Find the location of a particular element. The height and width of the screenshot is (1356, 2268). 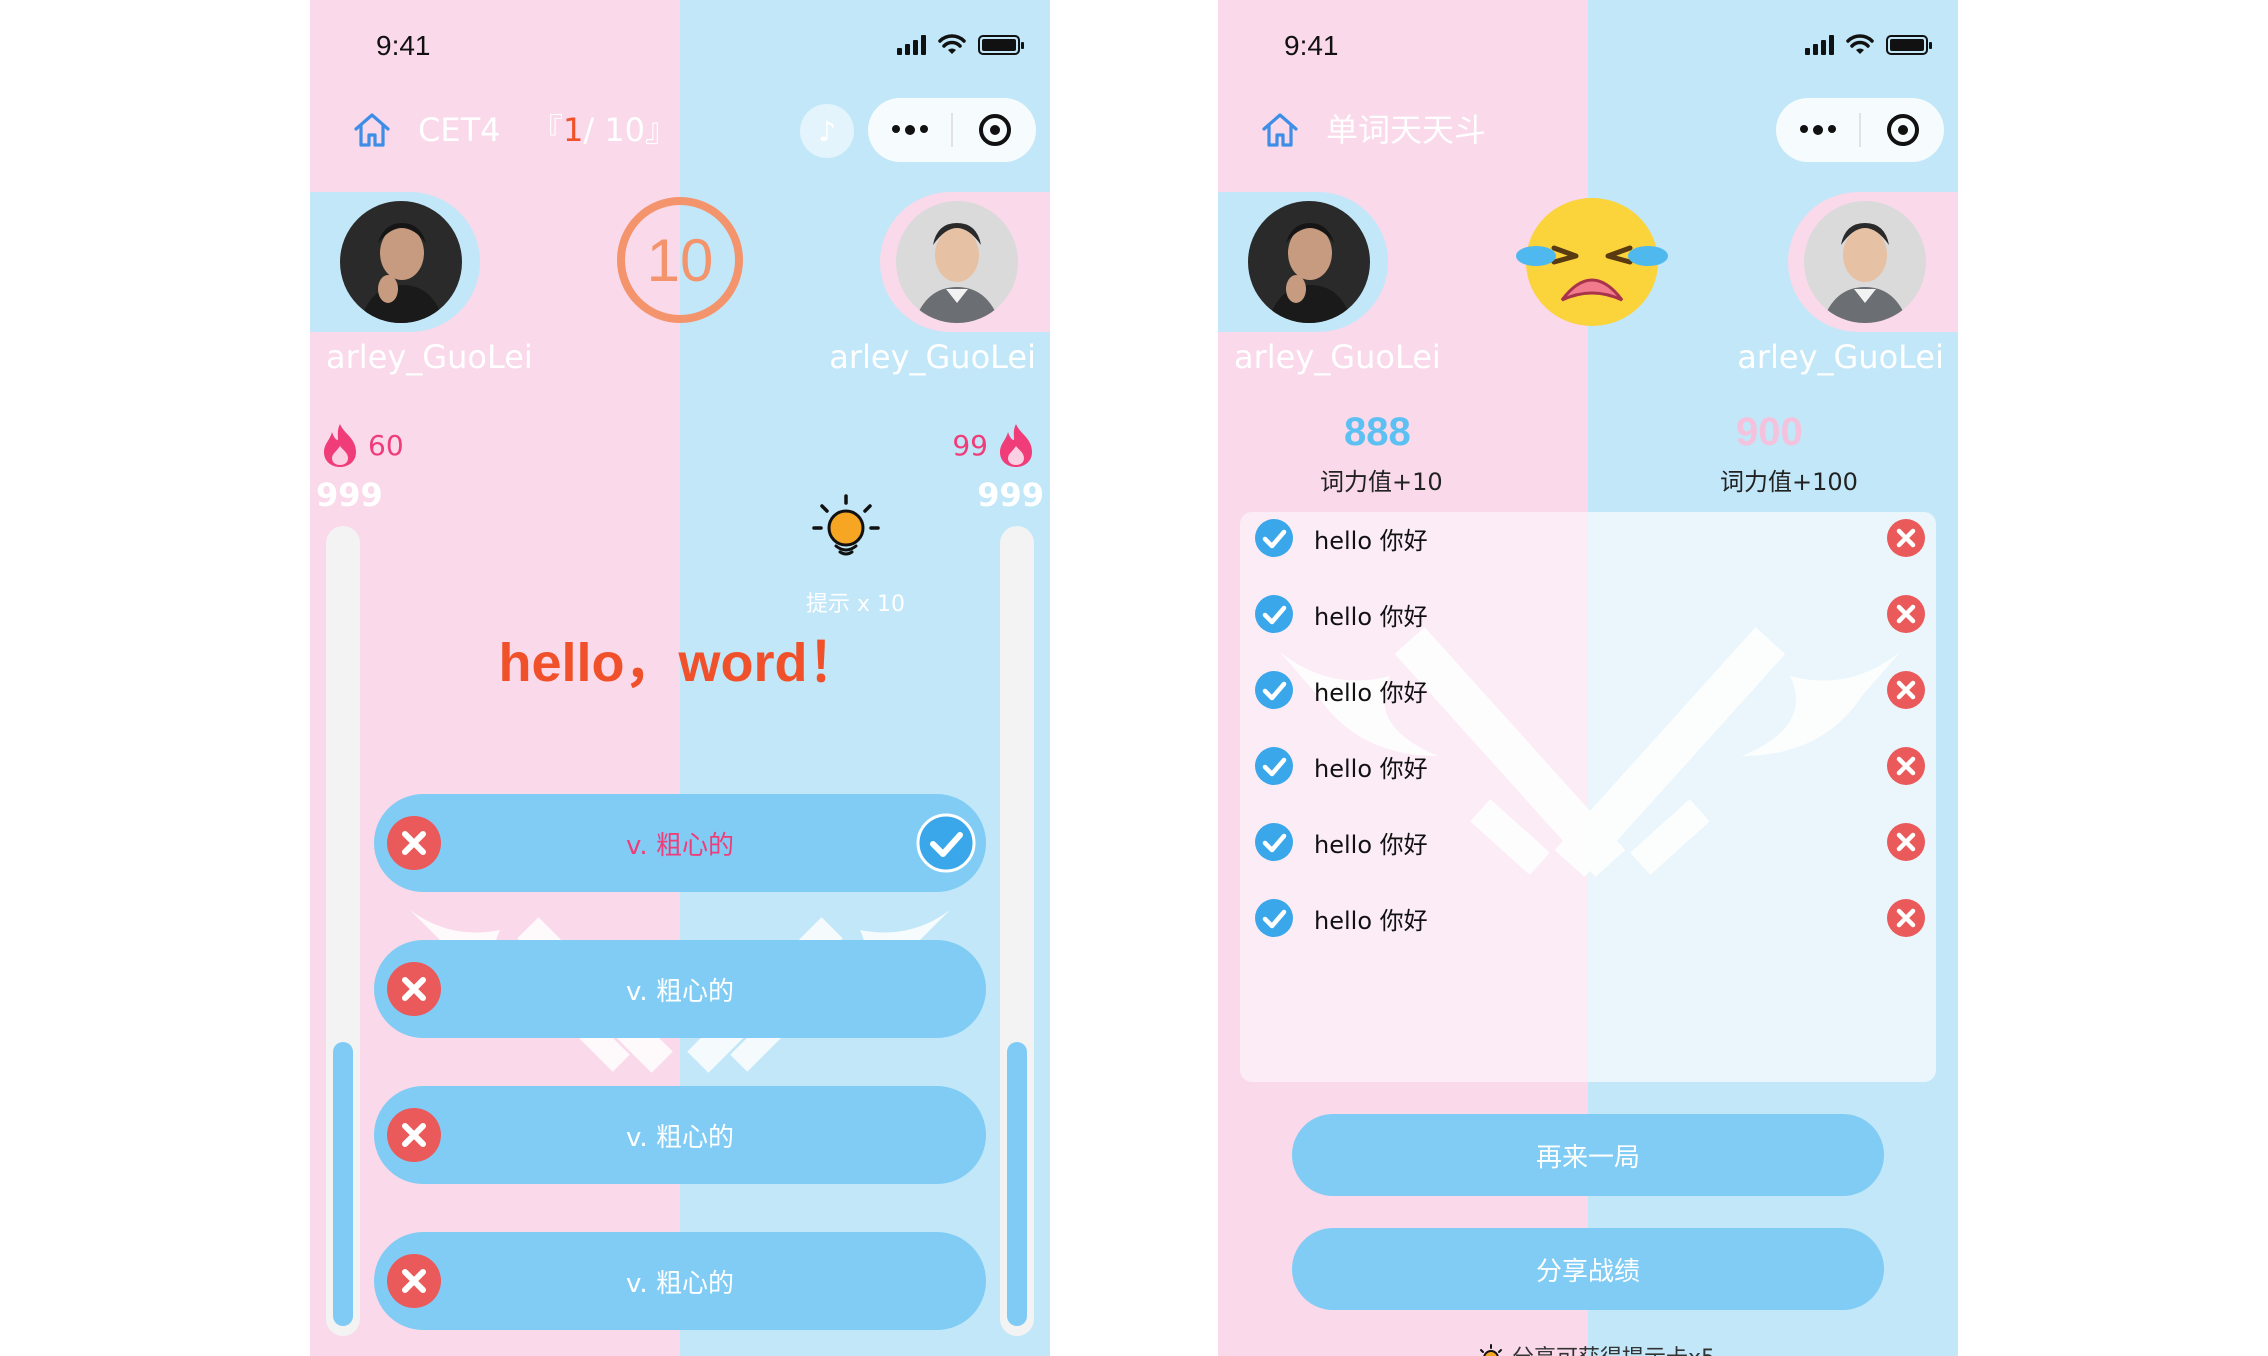

question-word: hello，word！ is located at coordinates (680, 663).